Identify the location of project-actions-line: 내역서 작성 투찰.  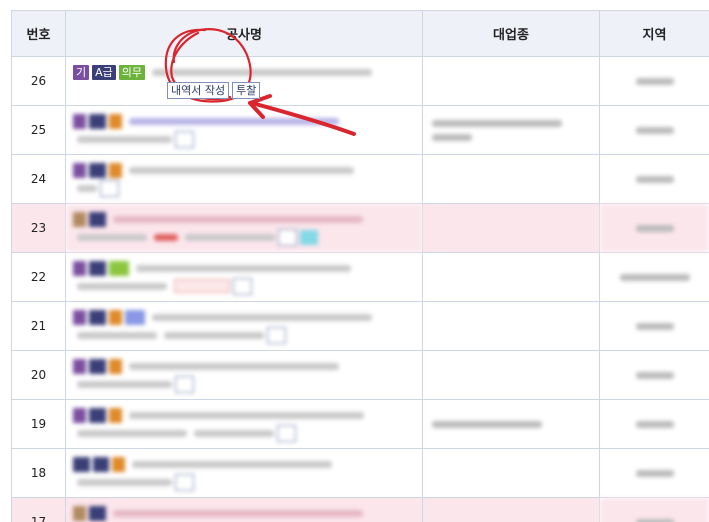
(244, 90).